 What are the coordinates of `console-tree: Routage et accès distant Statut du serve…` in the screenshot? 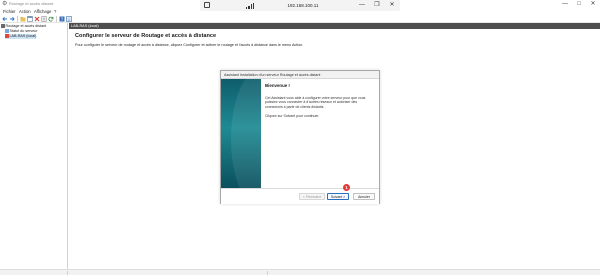 It's located at (34, 146).